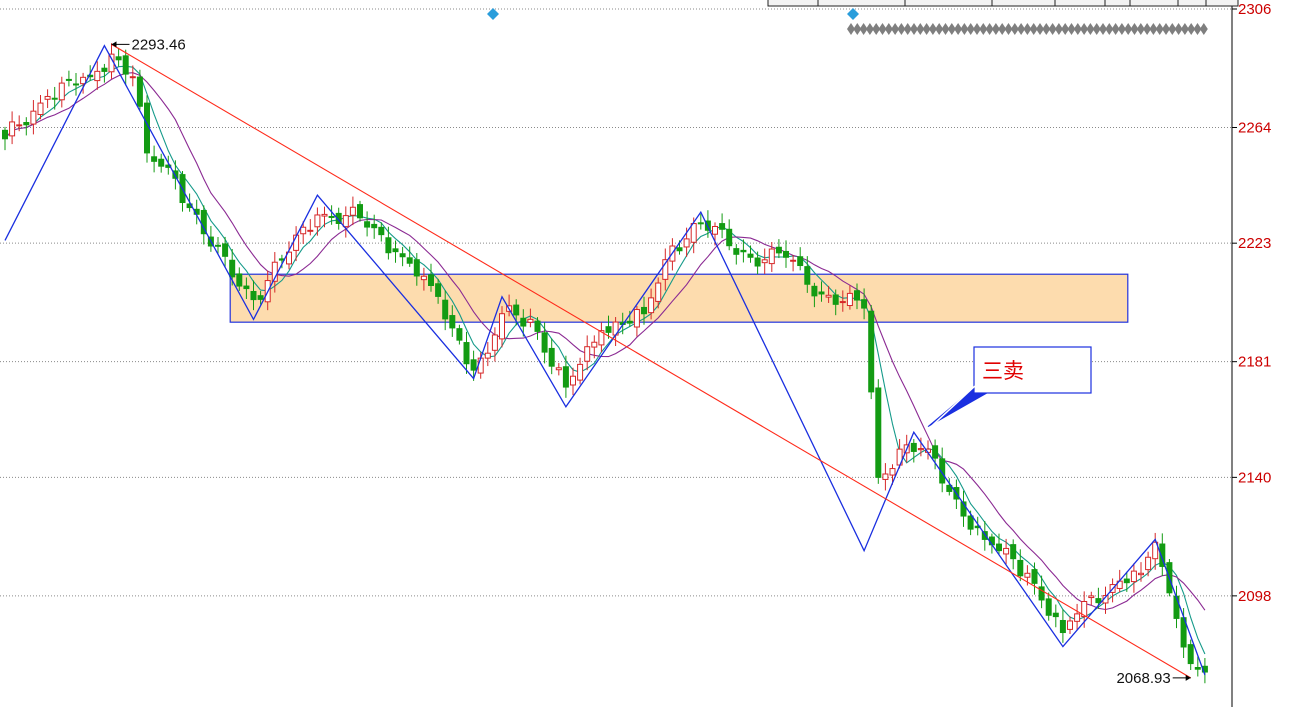  I want to click on y-tick-label: 2264, so click(1254, 128).